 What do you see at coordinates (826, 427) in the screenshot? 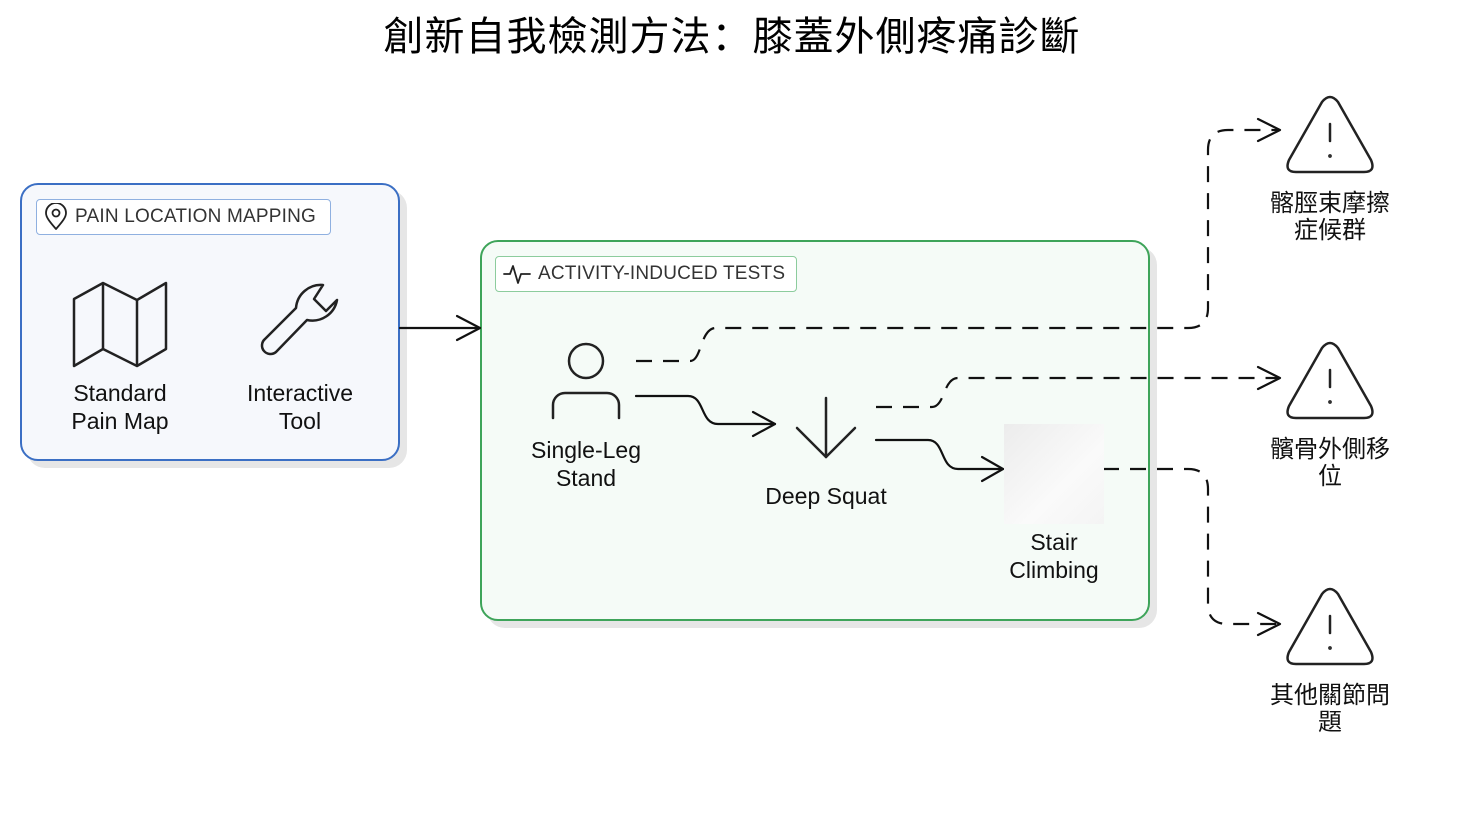
I see `arrow-down-icon` at bounding box center [826, 427].